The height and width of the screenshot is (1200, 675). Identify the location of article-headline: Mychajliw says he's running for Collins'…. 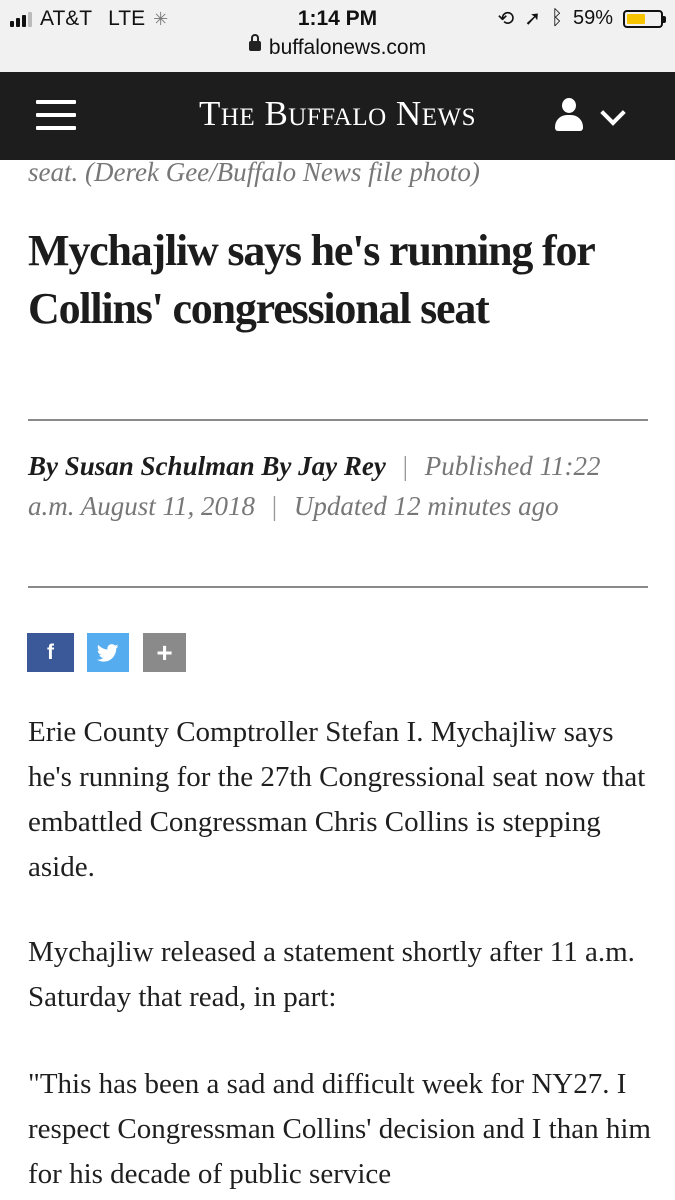
(311, 279).